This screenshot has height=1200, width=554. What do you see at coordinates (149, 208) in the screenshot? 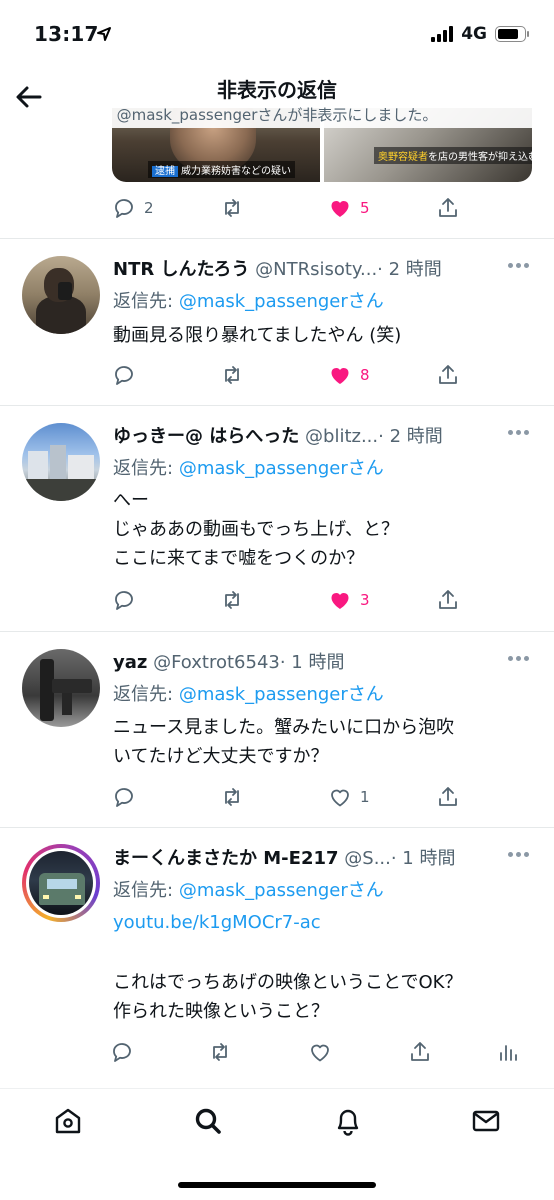
I see `reply-count: 2` at bounding box center [149, 208].